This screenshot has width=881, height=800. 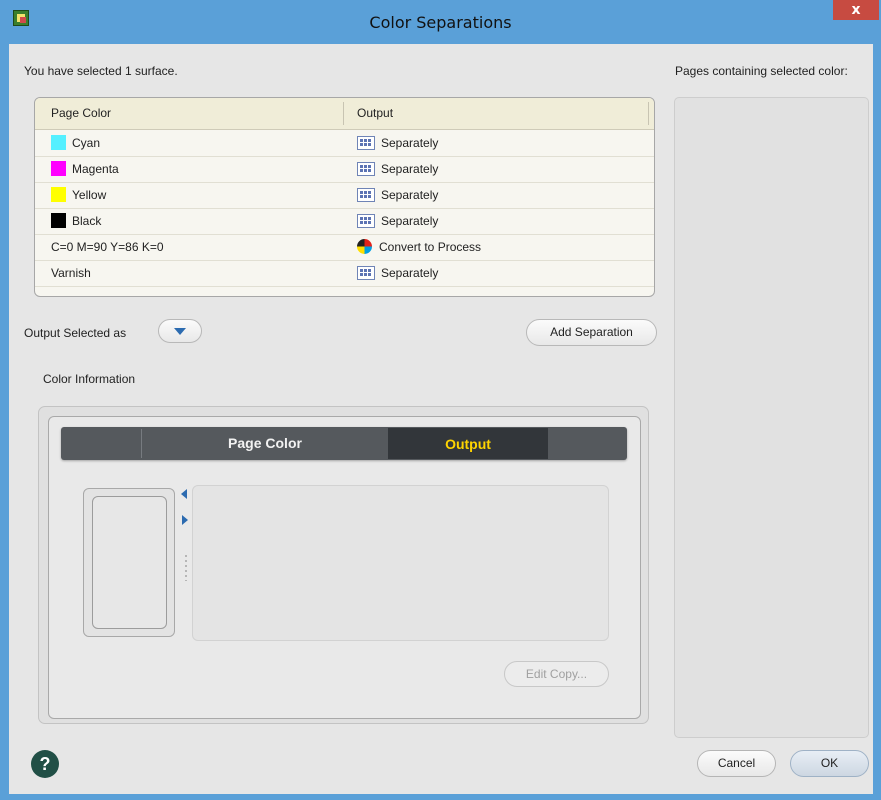 I want to click on cancel-button: Cancel, so click(x=736, y=763).